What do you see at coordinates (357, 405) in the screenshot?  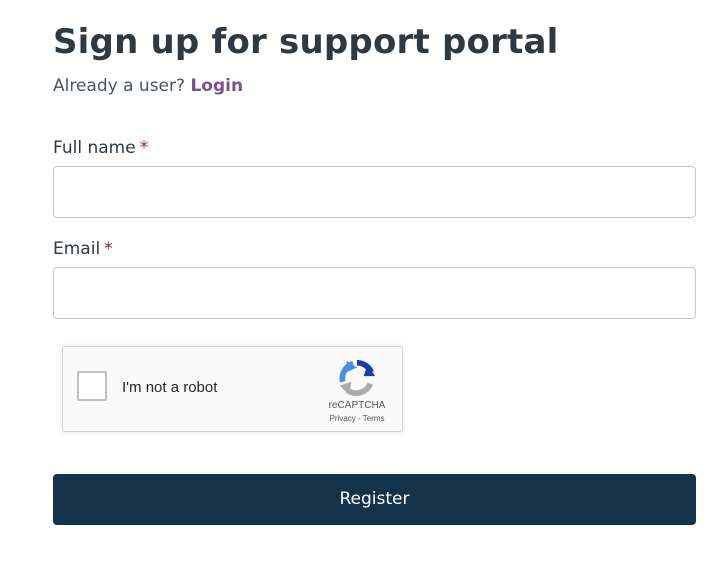 I see `recaptcha-brand: reCAPTCHA` at bounding box center [357, 405].